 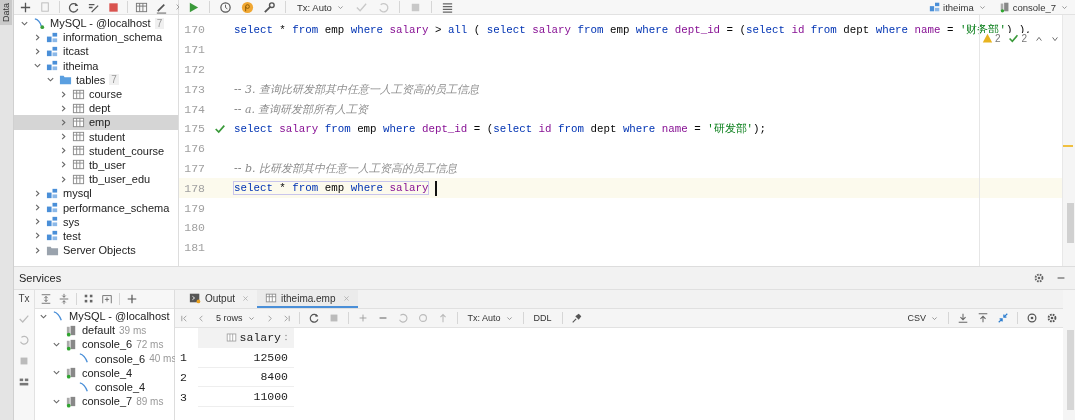 What do you see at coordinates (225, 7) in the screenshot?
I see `history-icon` at bounding box center [225, 7].